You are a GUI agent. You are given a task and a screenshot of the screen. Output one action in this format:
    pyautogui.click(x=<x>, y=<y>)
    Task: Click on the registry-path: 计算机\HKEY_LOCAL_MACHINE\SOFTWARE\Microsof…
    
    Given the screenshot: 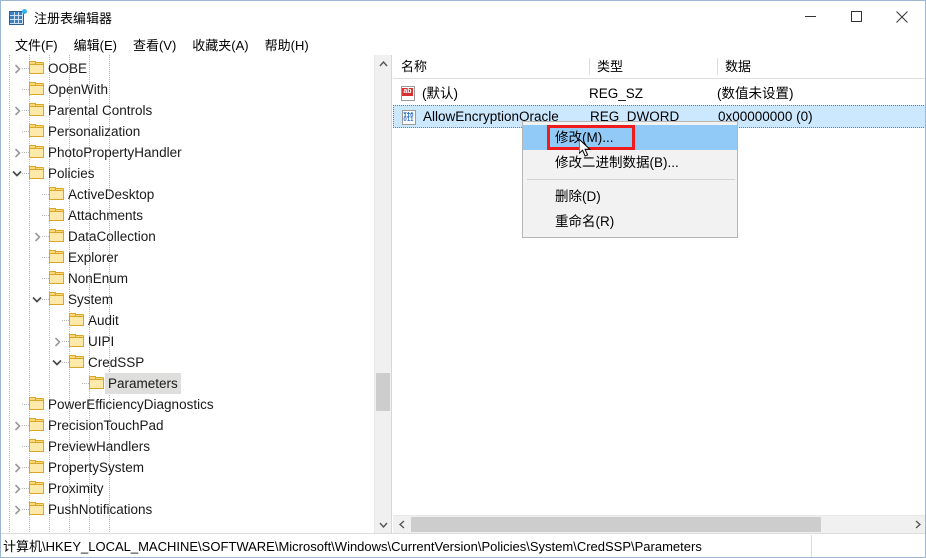 What is the action you would take?
    pyautogui.click(x=352, y=546)
    